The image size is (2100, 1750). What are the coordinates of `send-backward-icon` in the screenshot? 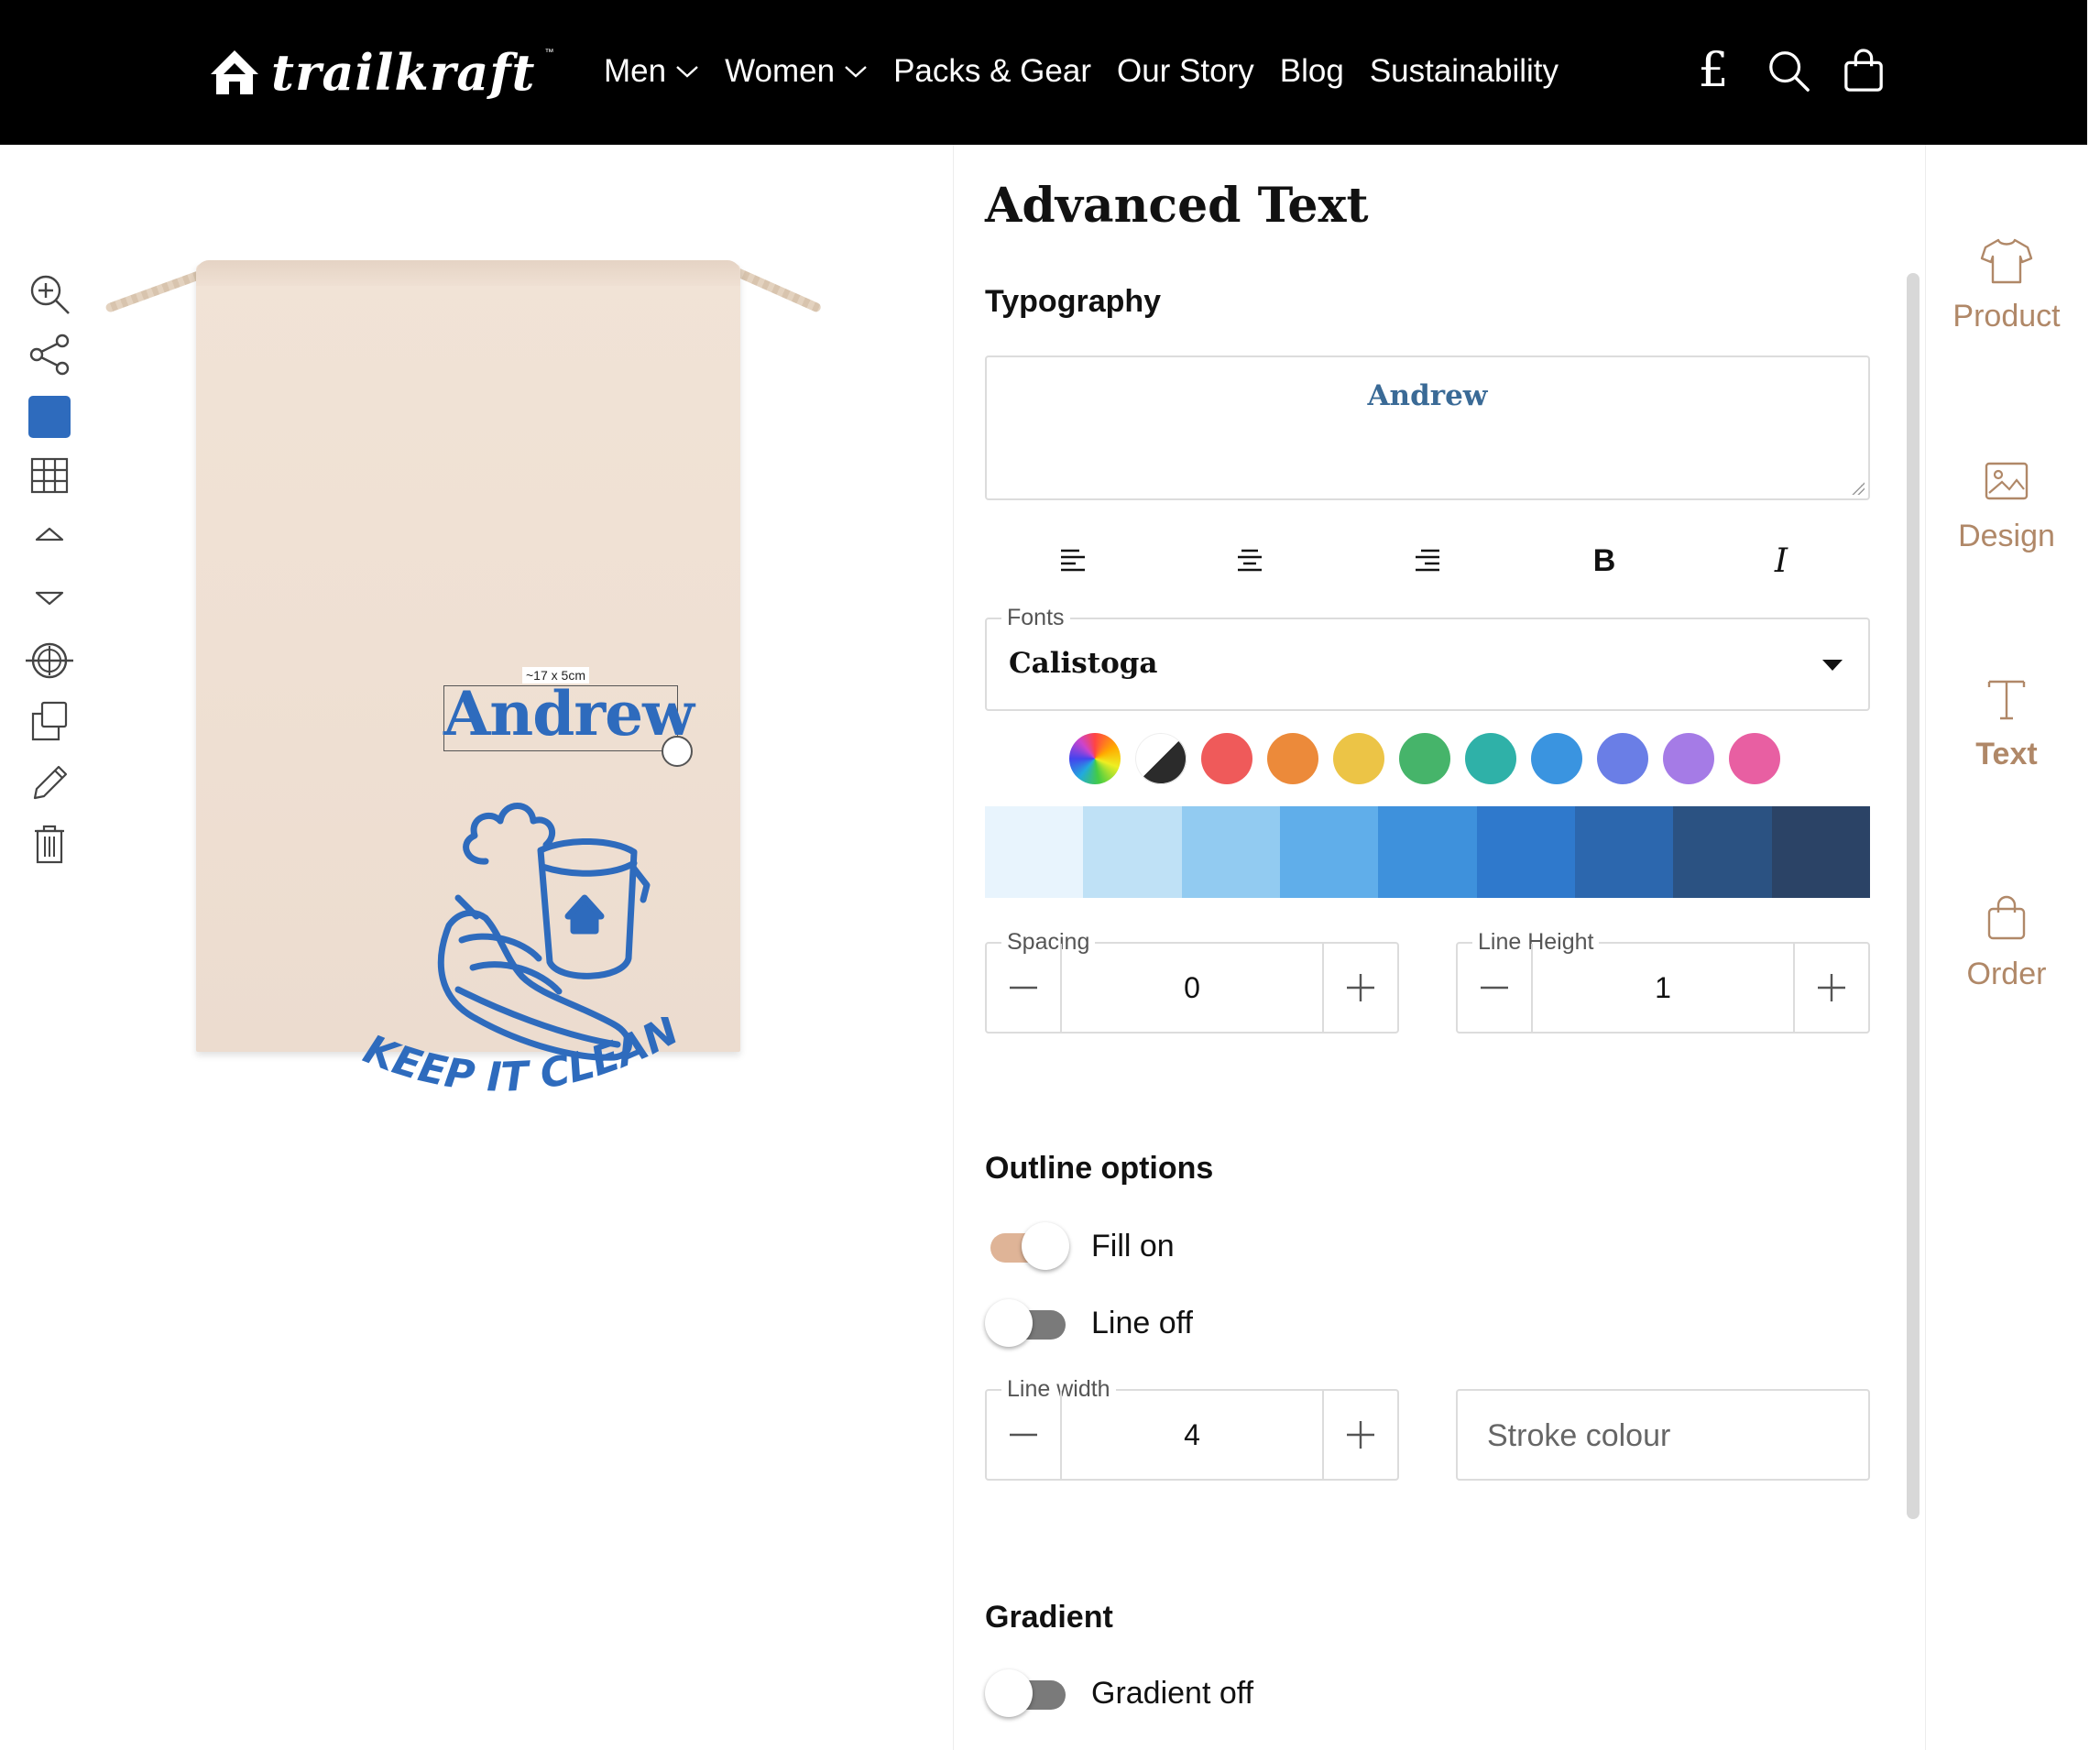 It's located at (49, 598).